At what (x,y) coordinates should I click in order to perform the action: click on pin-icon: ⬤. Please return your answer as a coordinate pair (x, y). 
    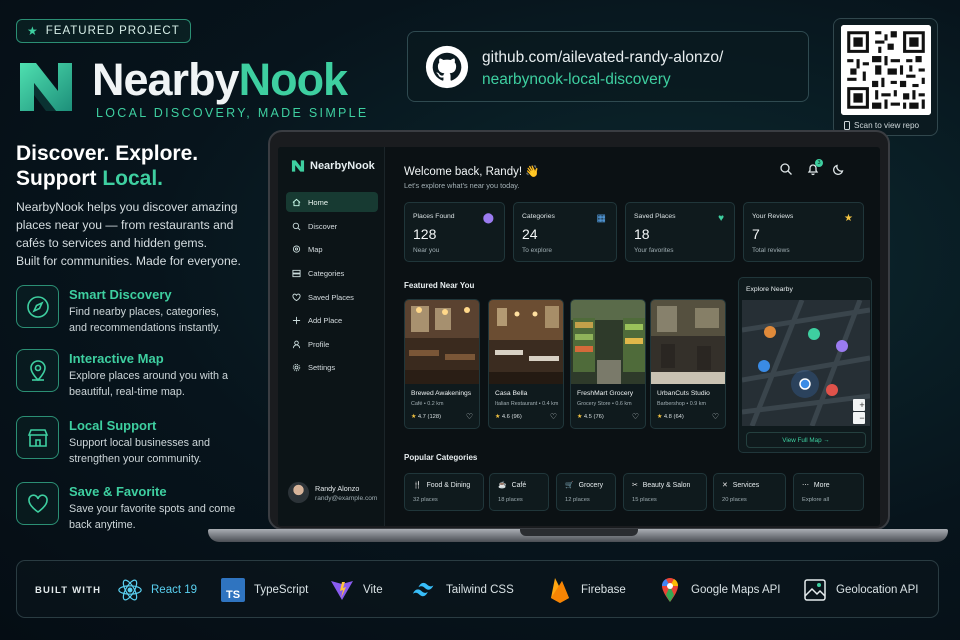
    Looking at the image, I should click on (488, 218).